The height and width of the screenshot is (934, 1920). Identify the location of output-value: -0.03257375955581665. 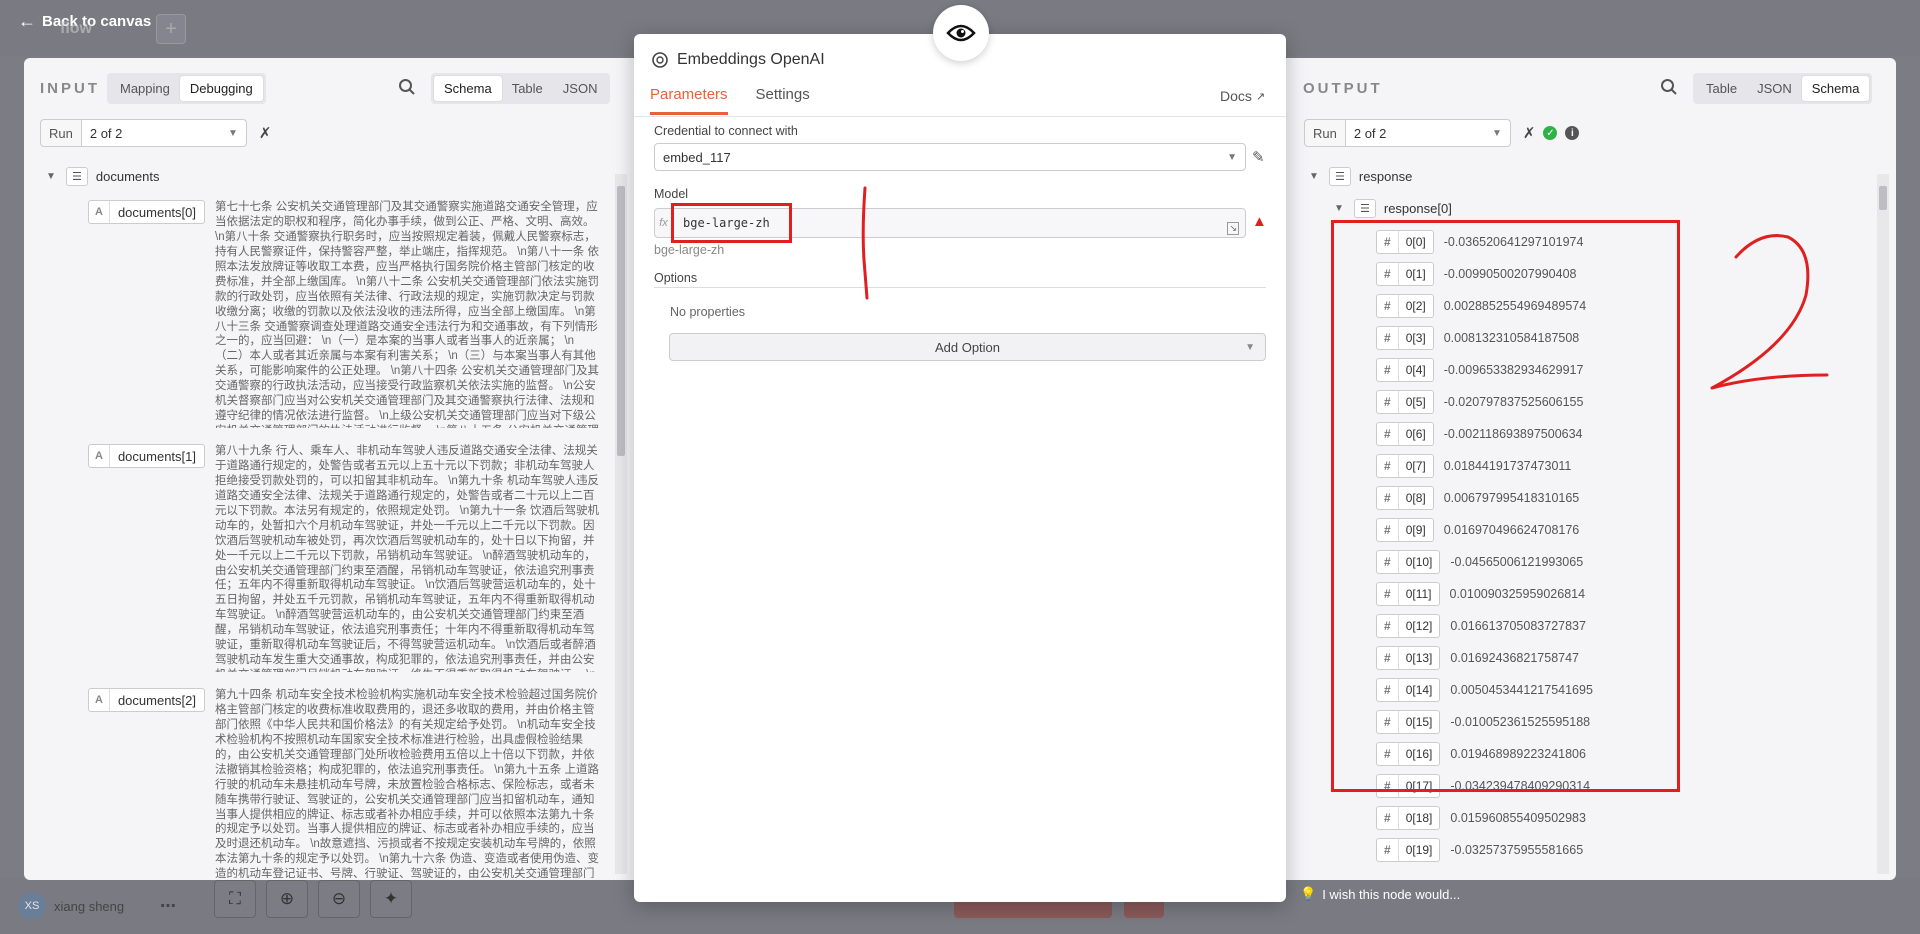
(1517, 850).